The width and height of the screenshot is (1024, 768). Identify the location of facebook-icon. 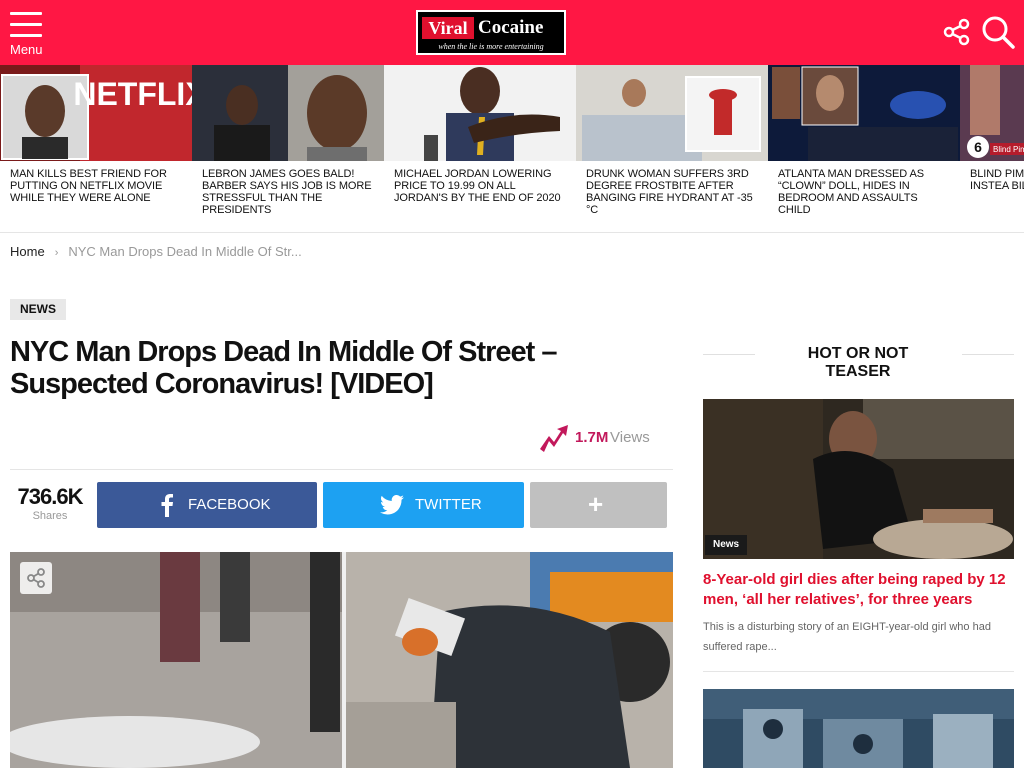
(167, 505).